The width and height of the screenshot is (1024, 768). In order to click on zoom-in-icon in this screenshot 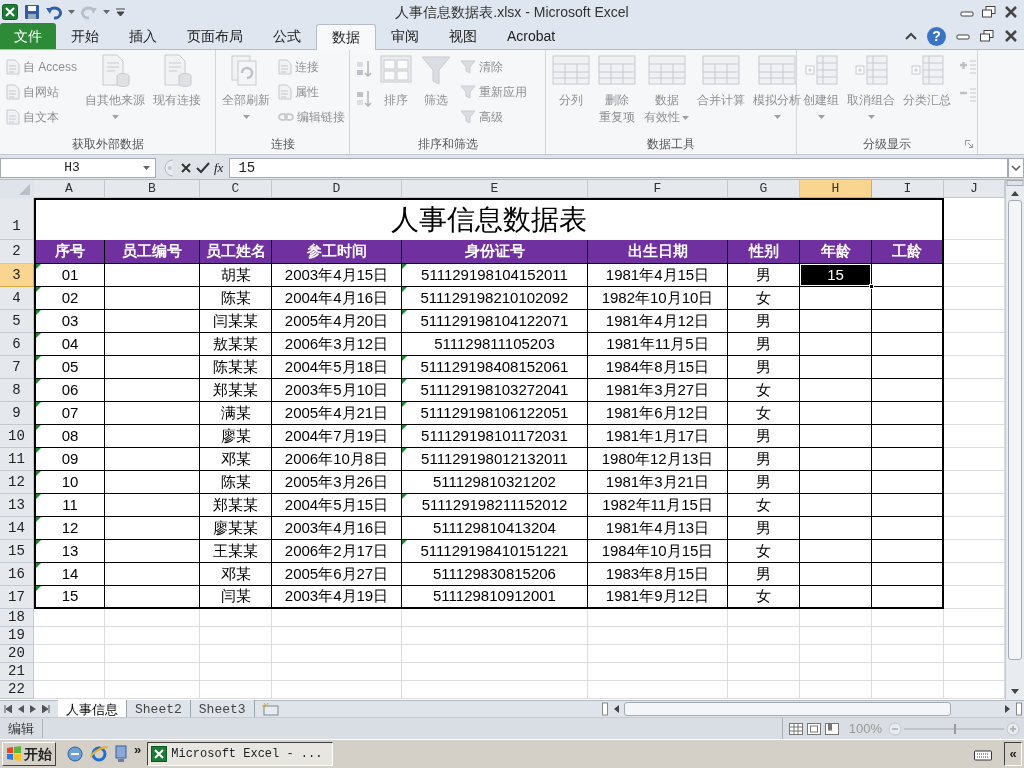, I will do `click(1013, 728)`.